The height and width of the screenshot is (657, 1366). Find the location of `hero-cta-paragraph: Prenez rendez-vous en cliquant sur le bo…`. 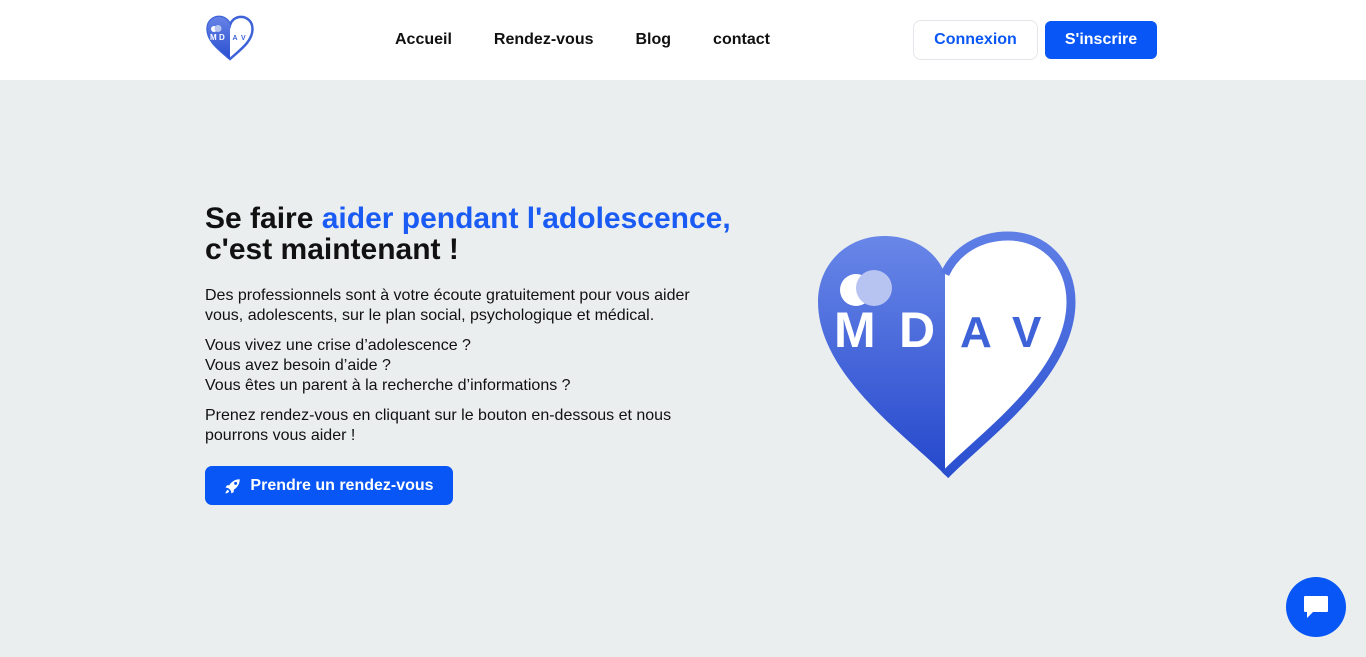

hero-cta-paragraph: Prenez rendez-vous en cliquant sur le bo… is located at coordinates (438, 425).